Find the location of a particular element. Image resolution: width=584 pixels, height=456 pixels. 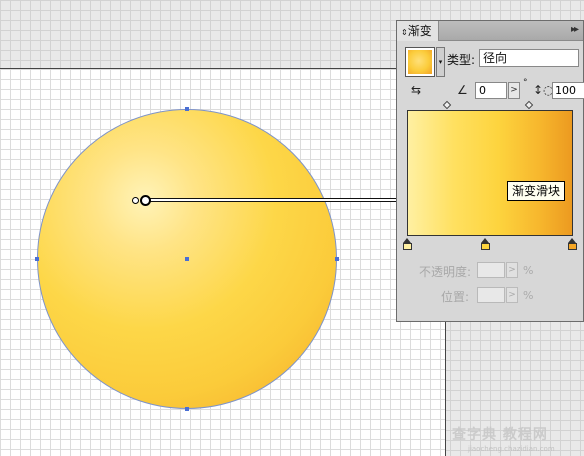

gradient-start-handle is located at coordinates (145, 200).